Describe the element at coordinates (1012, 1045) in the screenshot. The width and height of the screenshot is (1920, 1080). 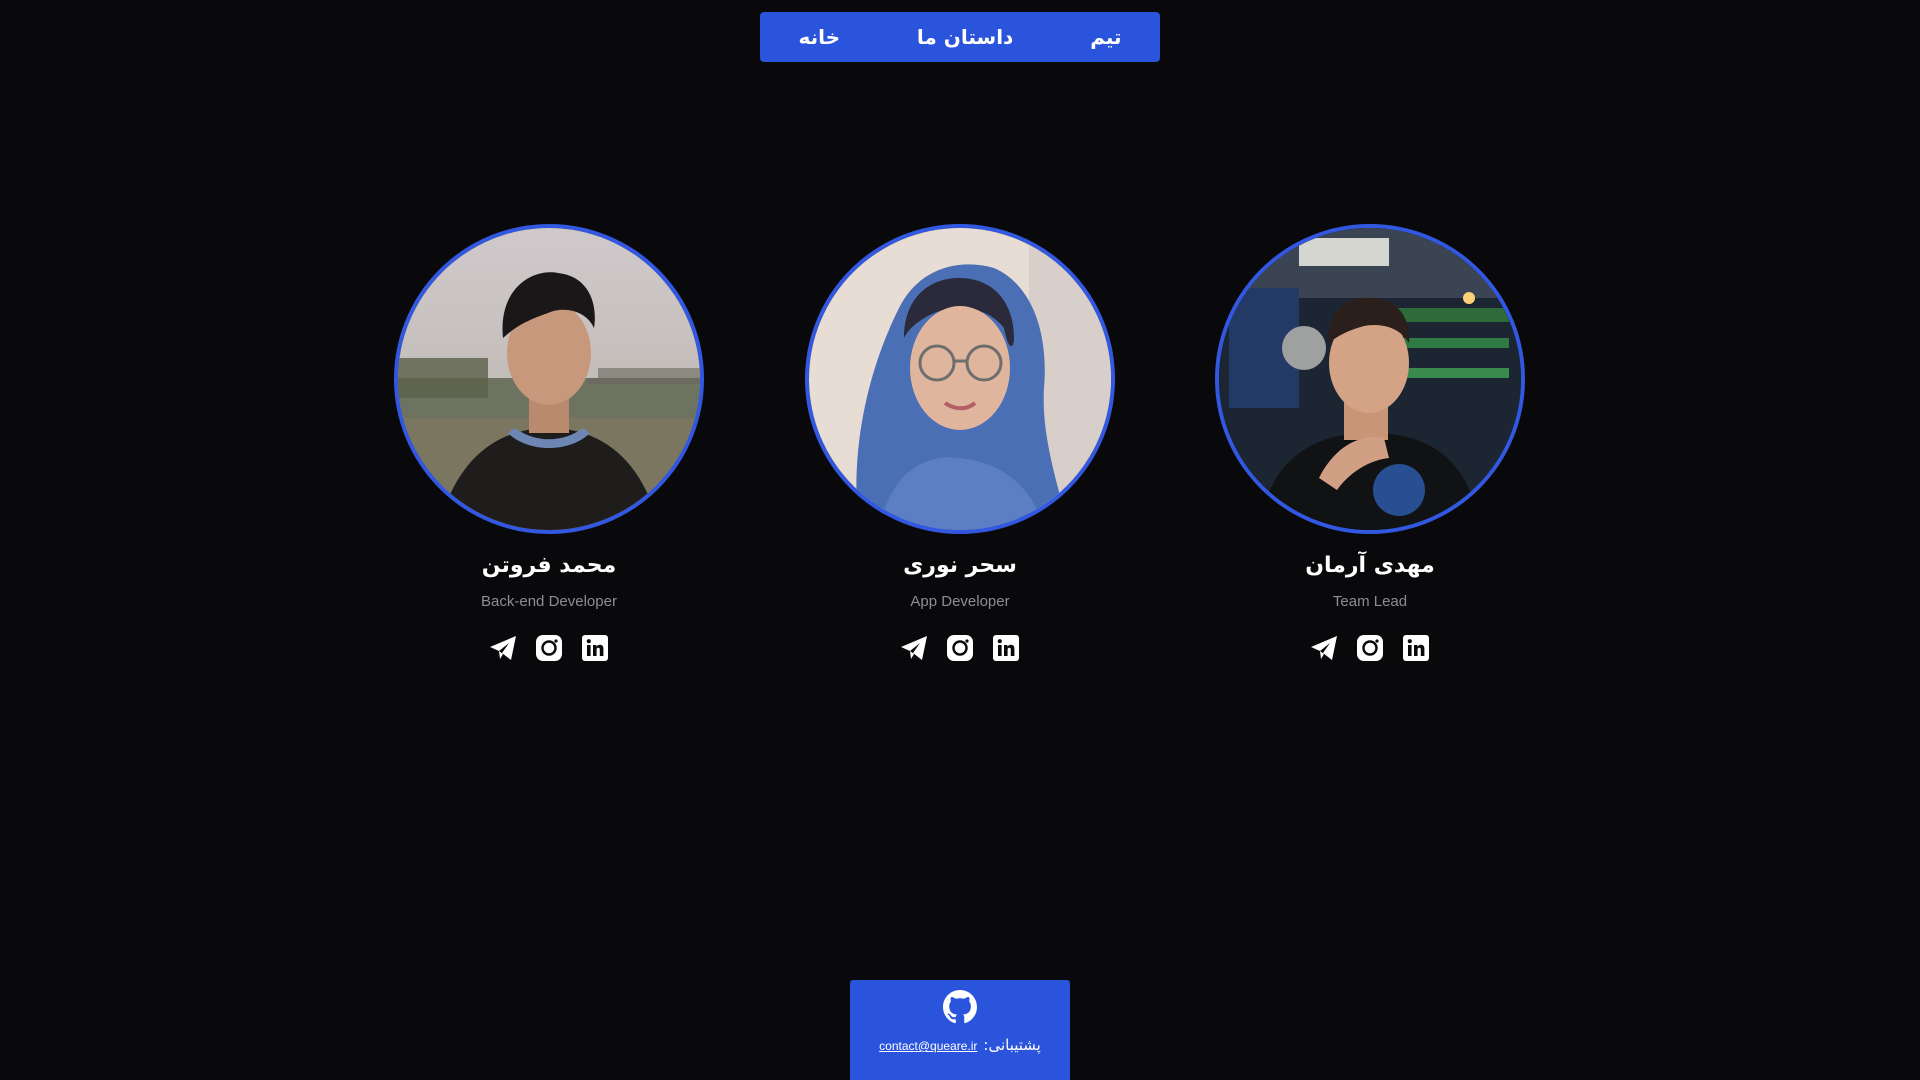
I see `support-label: پشتیبانی:` at that location.